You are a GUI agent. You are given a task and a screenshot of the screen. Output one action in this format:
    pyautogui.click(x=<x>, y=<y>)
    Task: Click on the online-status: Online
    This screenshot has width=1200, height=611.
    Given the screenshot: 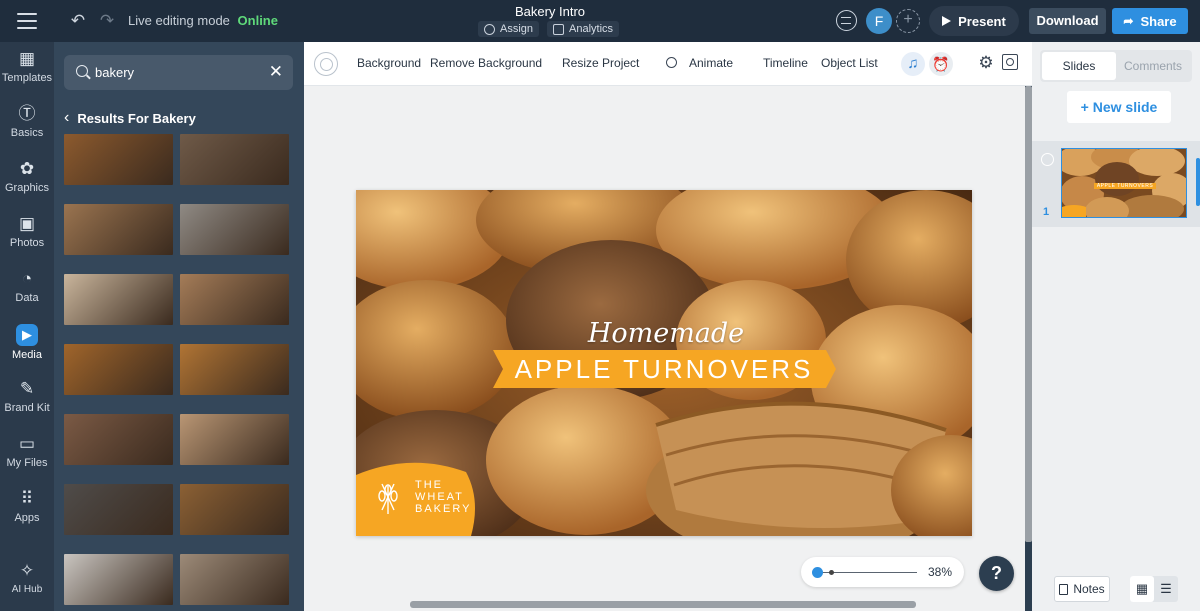 What is the action you would take?
    pyautogui.click(x=257, y=20)
    